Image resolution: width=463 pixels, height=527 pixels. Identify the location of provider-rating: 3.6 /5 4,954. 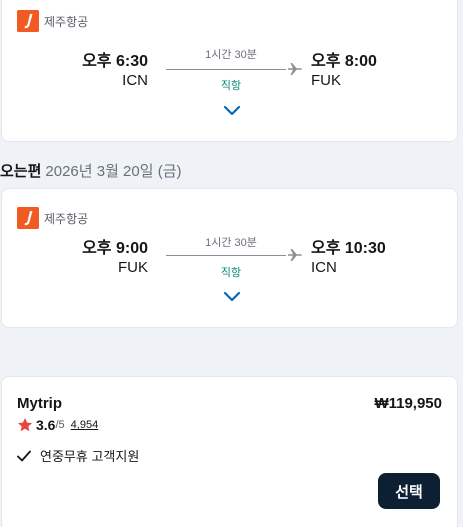
(57, 425).